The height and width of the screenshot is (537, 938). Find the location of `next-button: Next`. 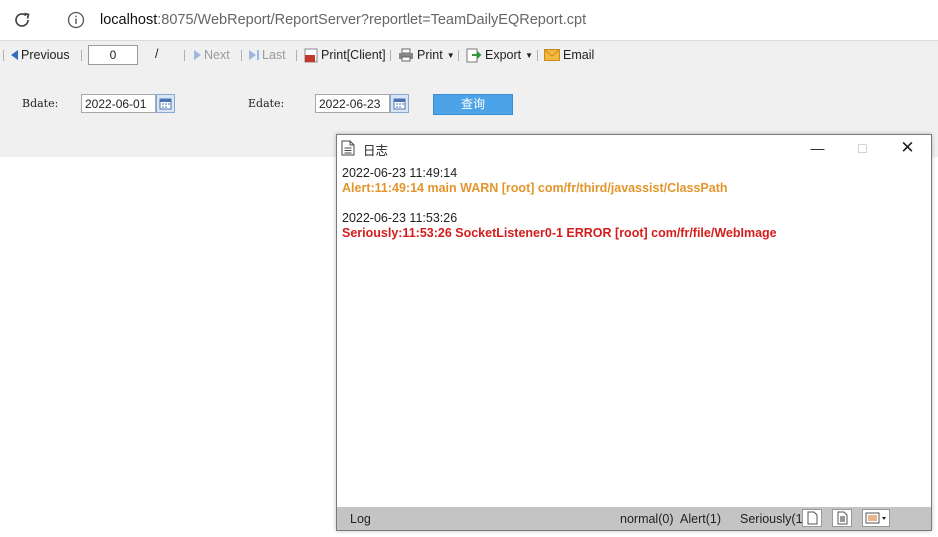

next-button: Next is located at coordinates (212, 55).